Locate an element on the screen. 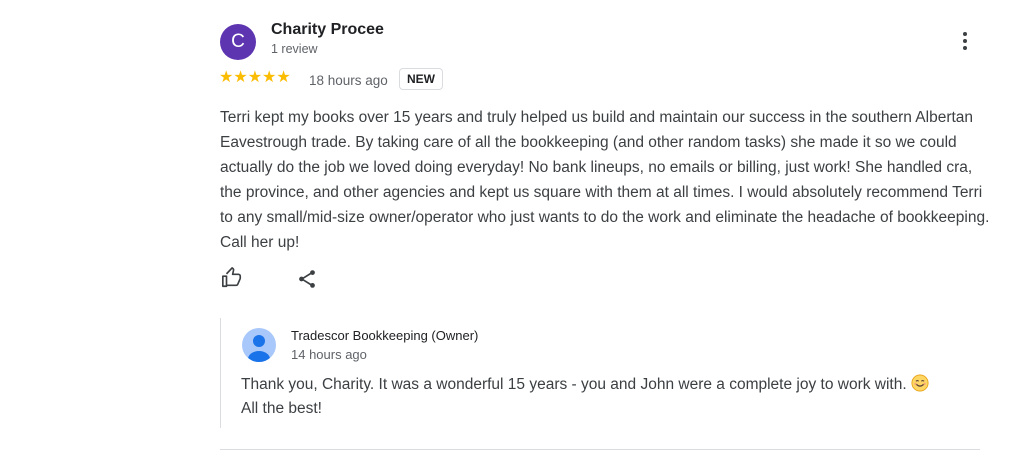 The height and width of the screenshot is (465, 1023). share-icon is located at coordinates (307, 279).